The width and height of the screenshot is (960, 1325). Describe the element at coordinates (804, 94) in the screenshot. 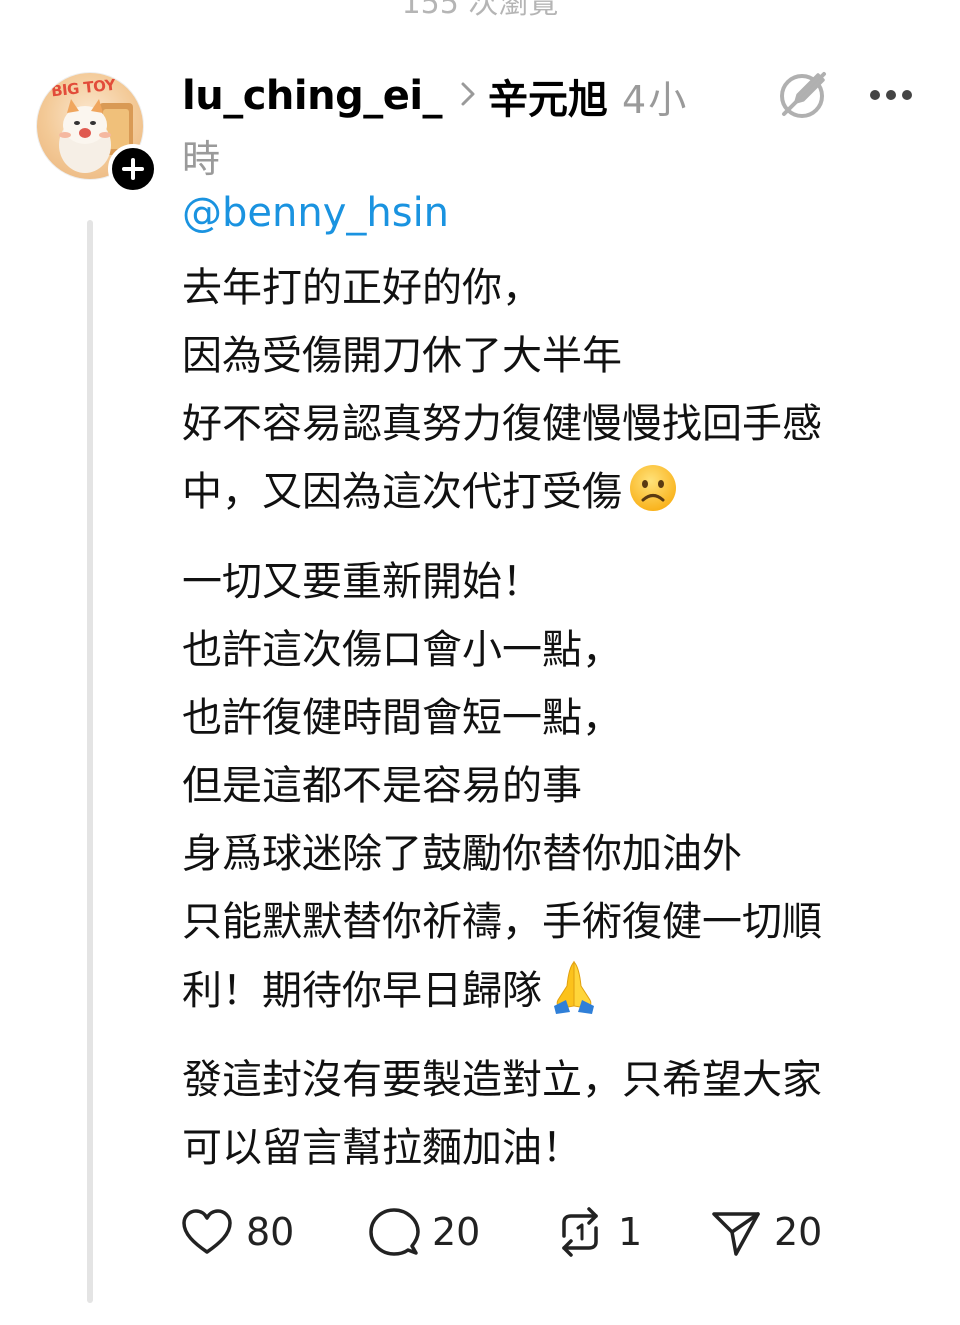

I see `edit-disabled-icon` at that location.